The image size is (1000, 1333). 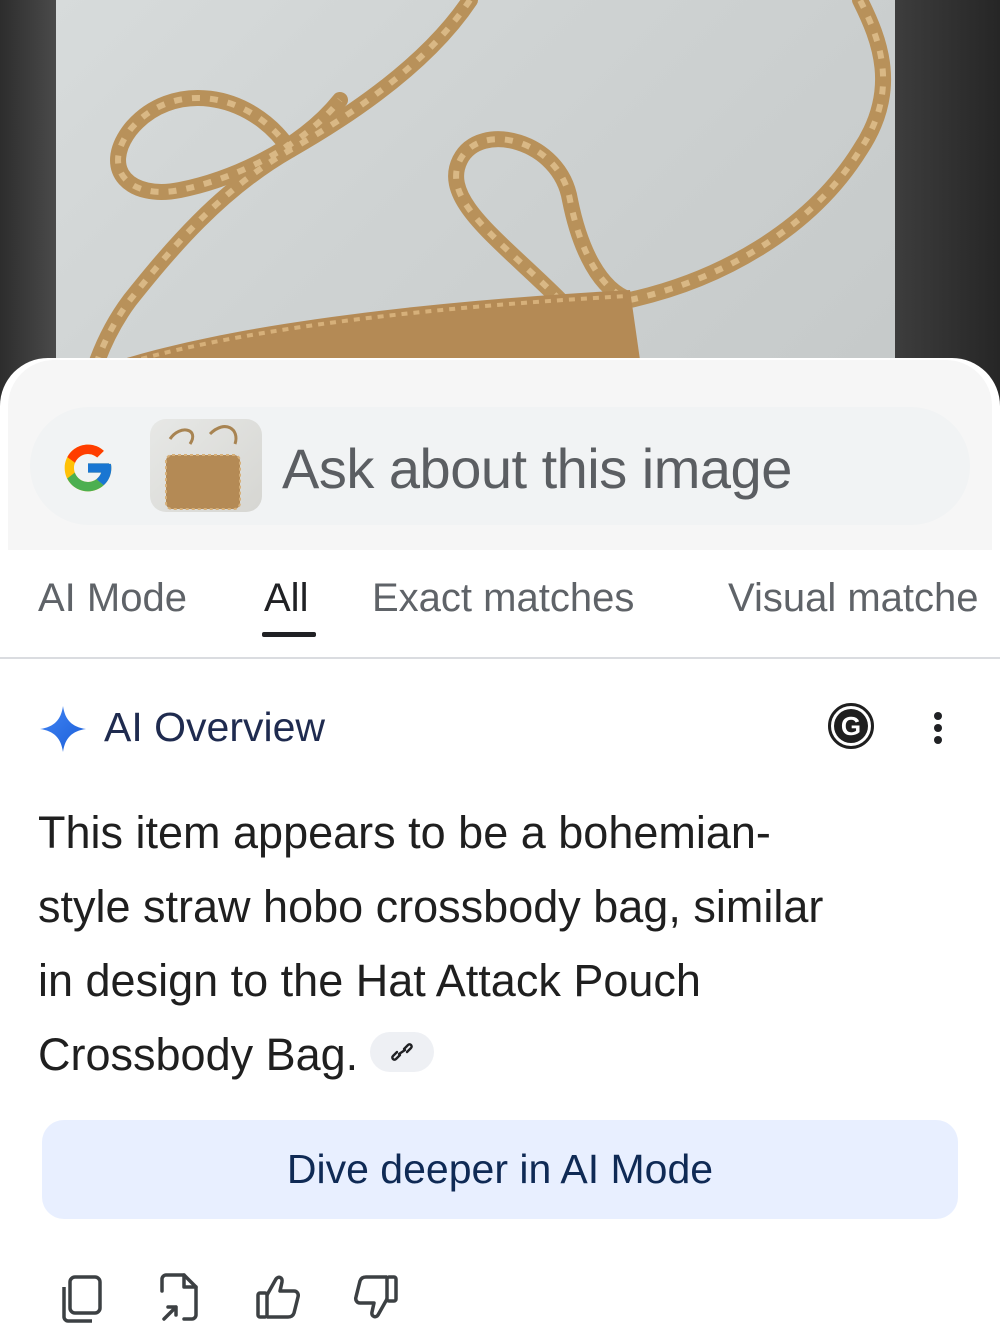 What do you see at coordinates (376, 1298) in the screenshot?
I see `thumbs-down-icon` at bounding box center [376, 1298].